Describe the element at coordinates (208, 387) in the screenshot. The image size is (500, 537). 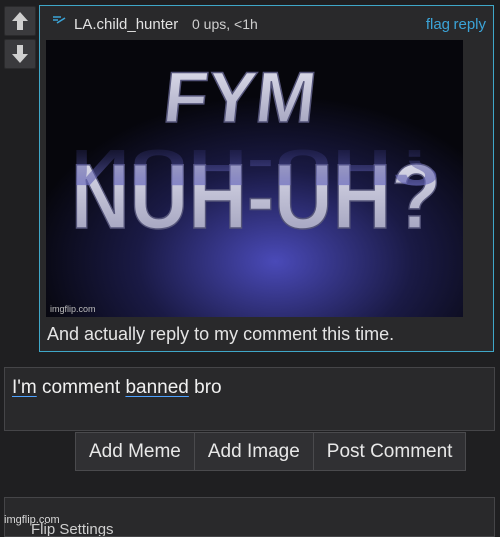
I see `reply-word: bro` at that location.